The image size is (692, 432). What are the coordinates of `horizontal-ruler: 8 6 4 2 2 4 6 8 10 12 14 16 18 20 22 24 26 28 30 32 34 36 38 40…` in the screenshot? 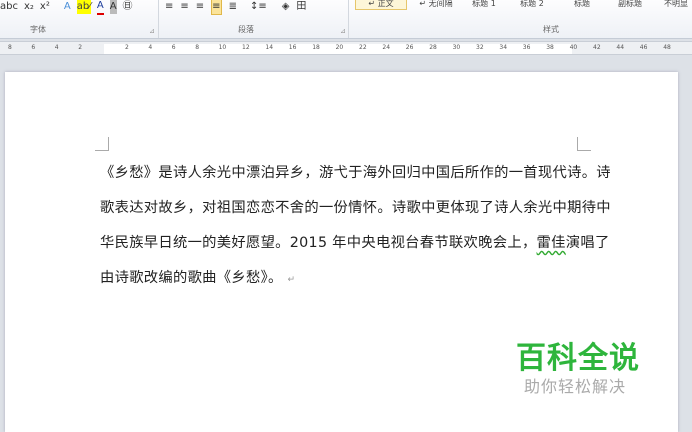 It's located at (346, 48).